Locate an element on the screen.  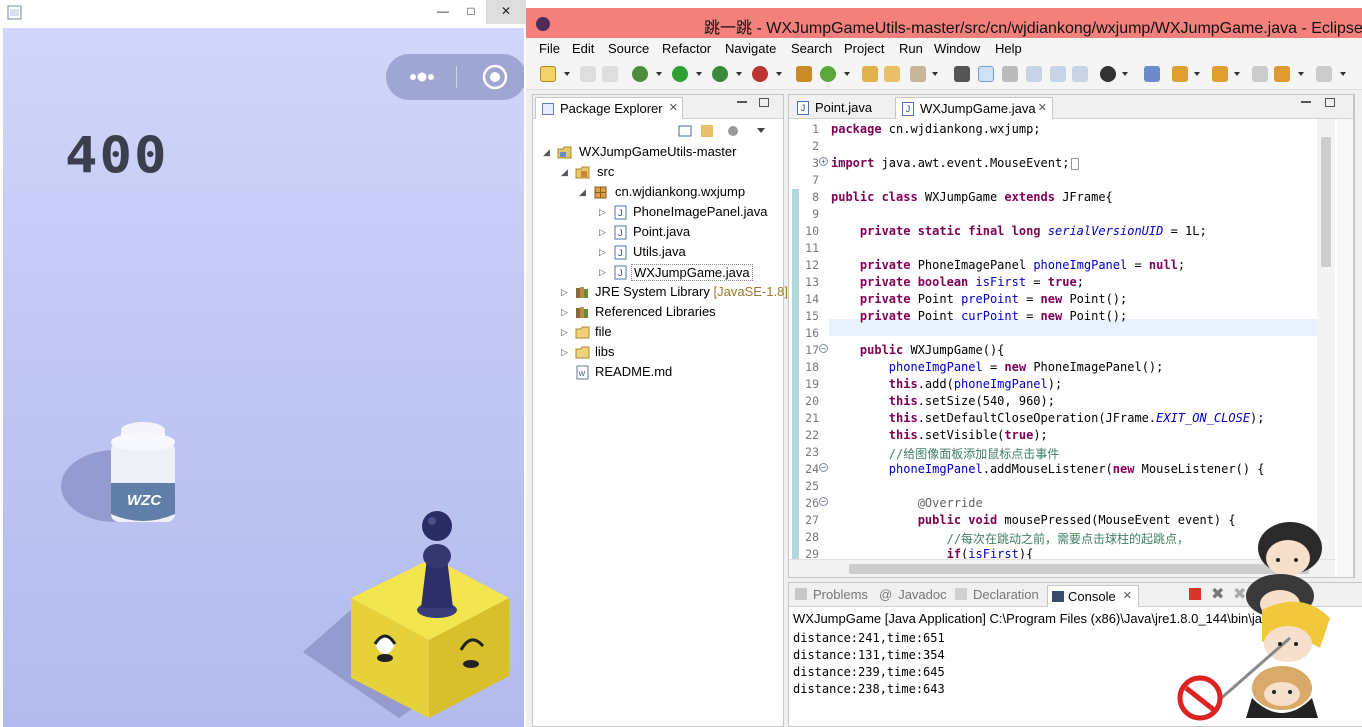
svg-text: J is located at coordinates (620, 213).